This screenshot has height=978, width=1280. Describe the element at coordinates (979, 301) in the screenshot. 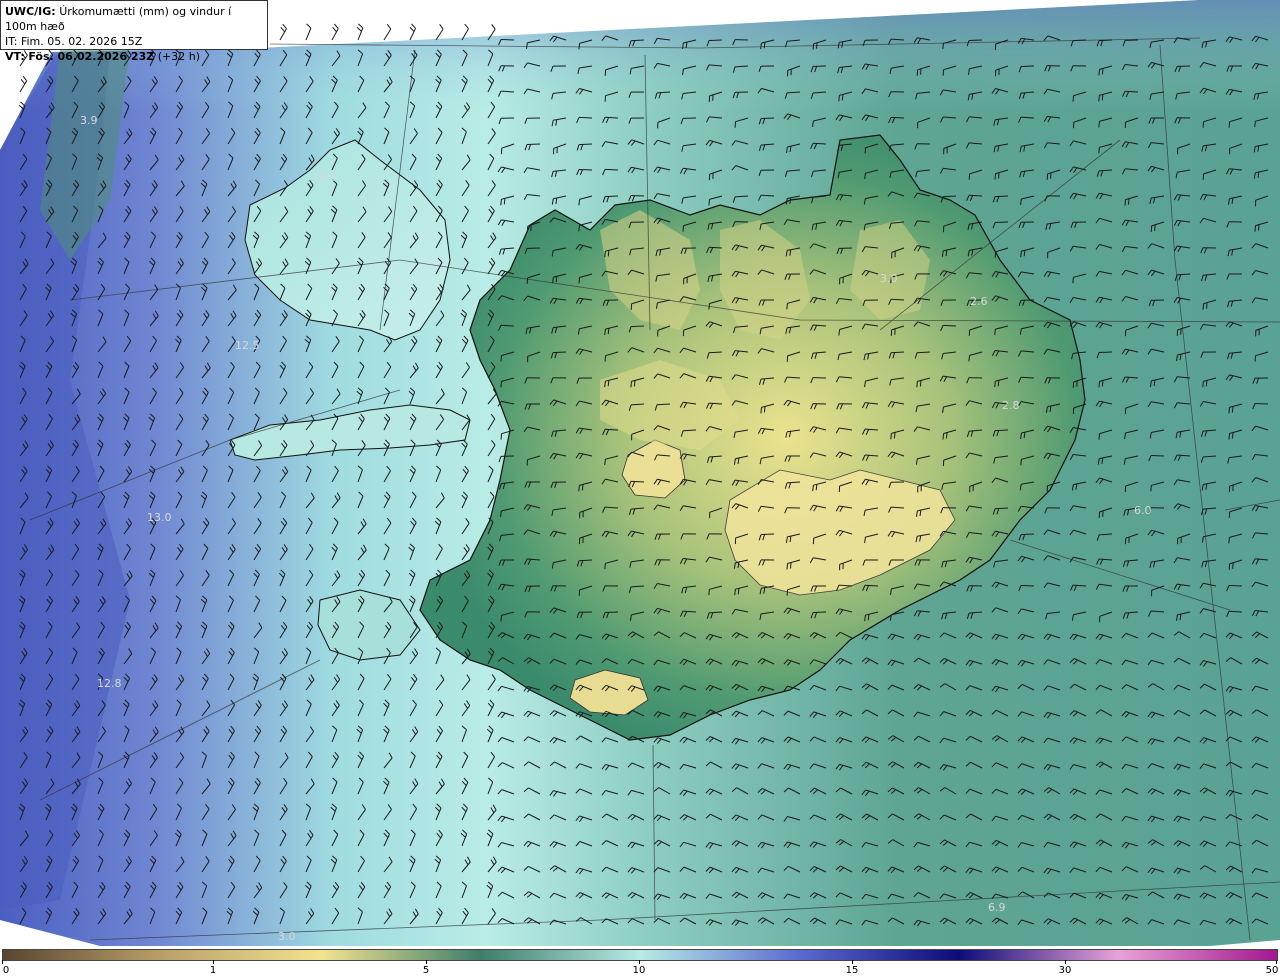

I see `map-value-label: 2.6` at that location.